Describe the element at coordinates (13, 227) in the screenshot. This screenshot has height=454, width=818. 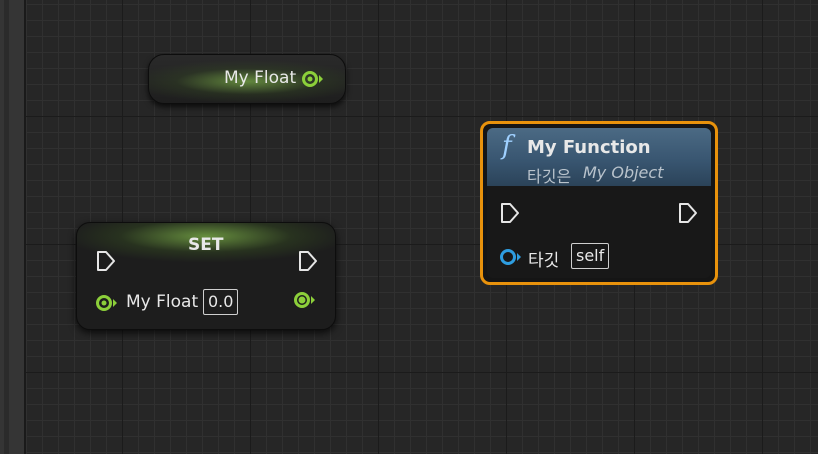
I see `left-panel-edge` at that location.